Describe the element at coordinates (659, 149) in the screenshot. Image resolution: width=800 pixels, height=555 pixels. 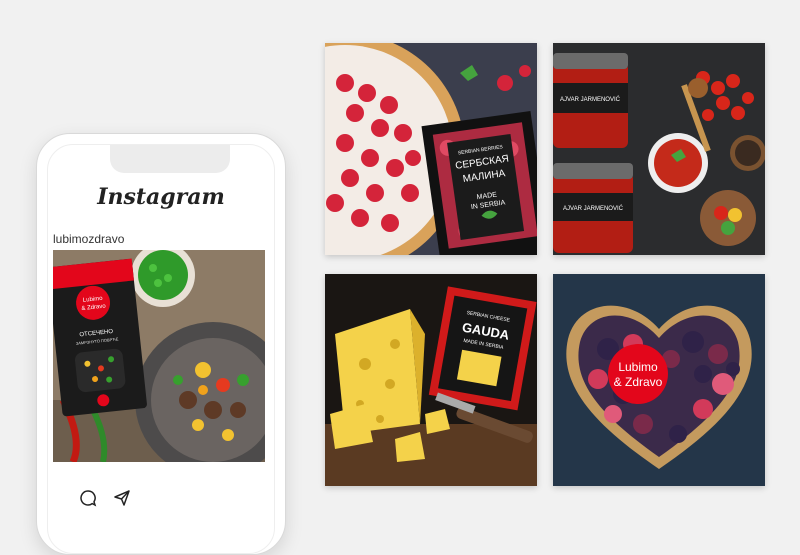
I see `tile-ajvar: AJVAR JARMENOVIĆ AJVAR JARMENOVIĆ` at that location.